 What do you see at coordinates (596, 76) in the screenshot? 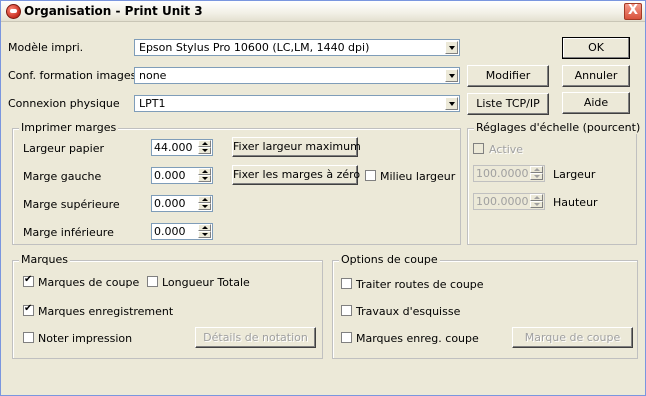
I see `cancel-button: Annuler` at bounding box center [596, 76].